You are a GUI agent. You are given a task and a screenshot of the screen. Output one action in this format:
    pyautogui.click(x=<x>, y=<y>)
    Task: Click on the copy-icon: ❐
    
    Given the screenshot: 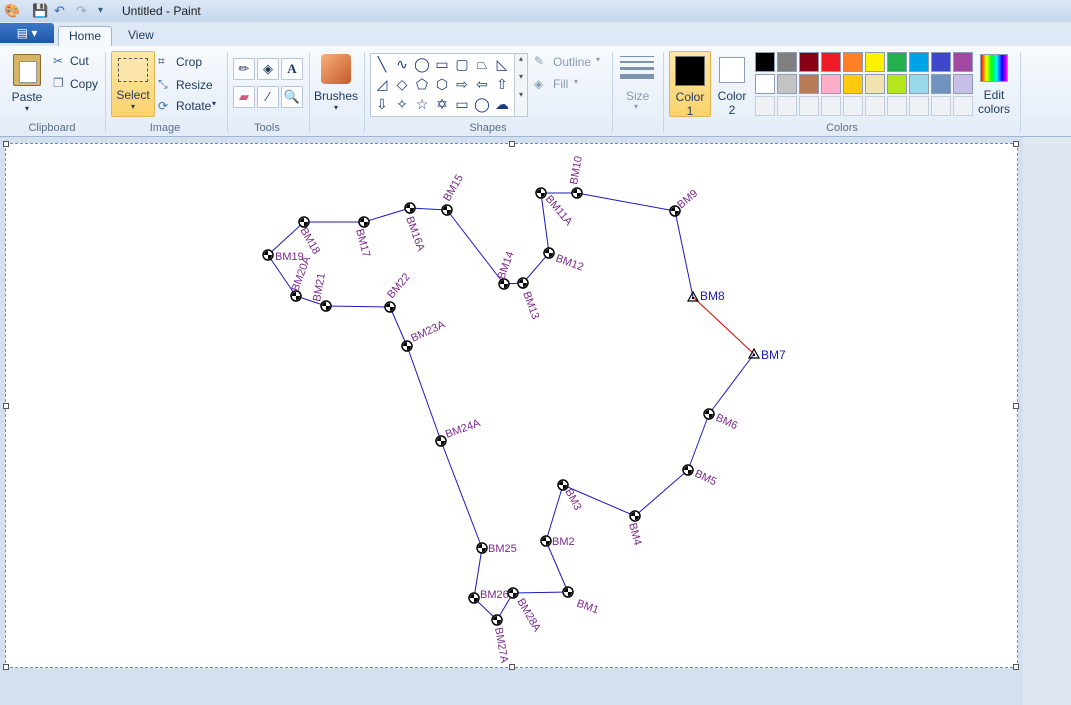 What is the action you would take?
    pyautogui.click(x=58, y=83)
    